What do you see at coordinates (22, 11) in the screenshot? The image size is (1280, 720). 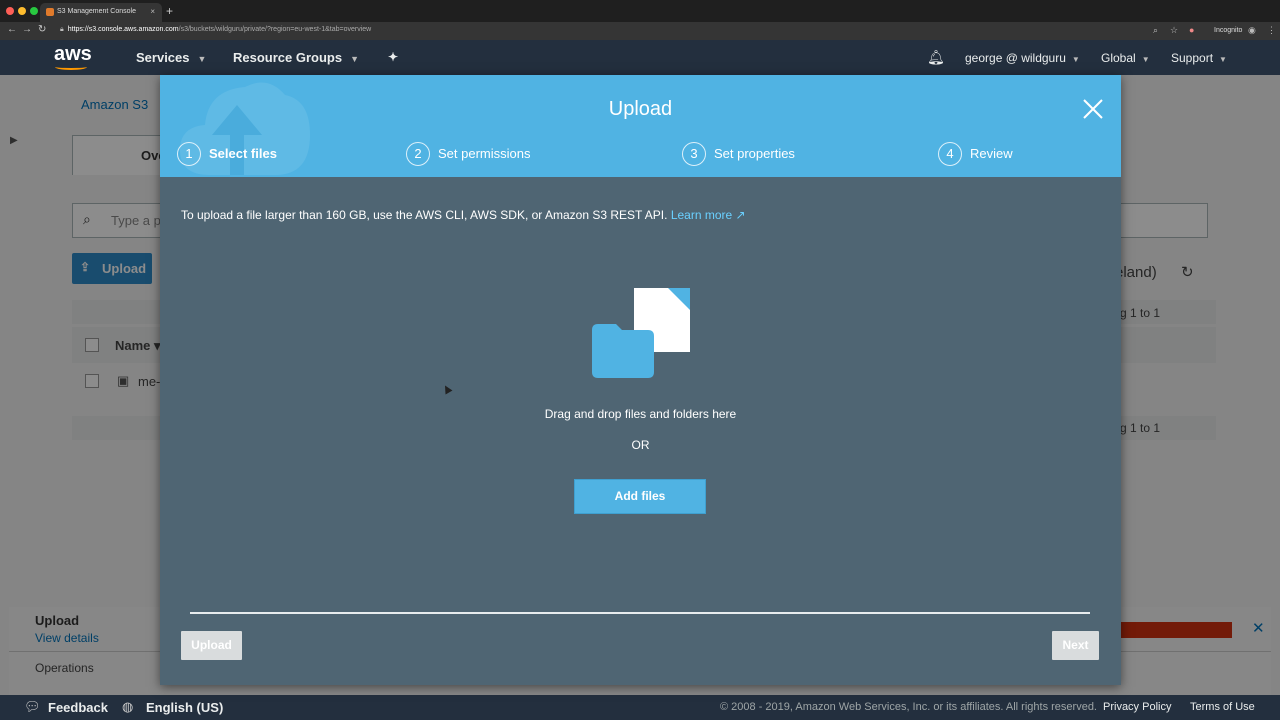 I see `minimize-window-button` at bounding box center [22, 11].